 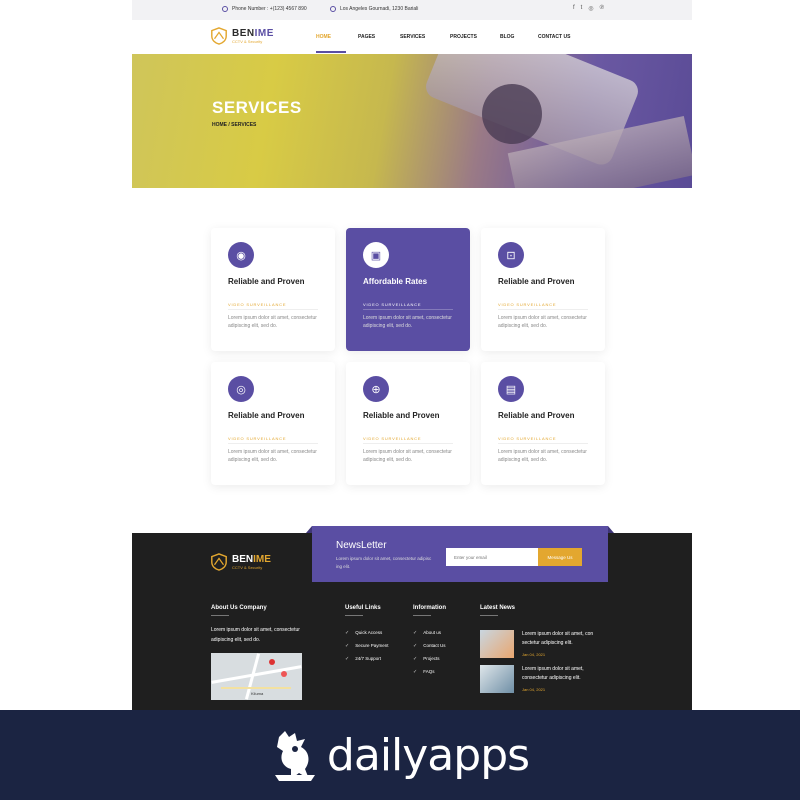 I want to click on message-us-button: Message Us, so click(x=560, y=557).